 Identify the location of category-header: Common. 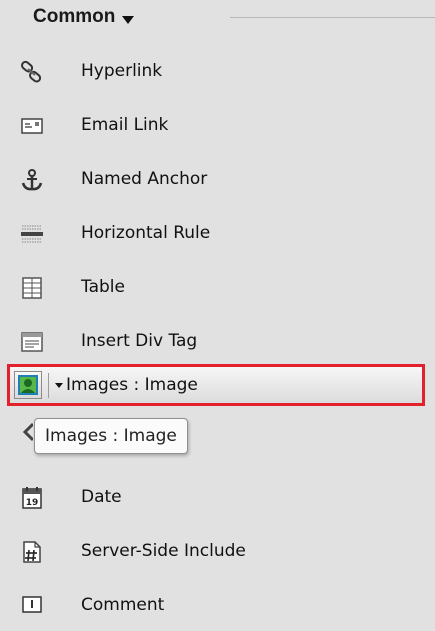
(217, 23).